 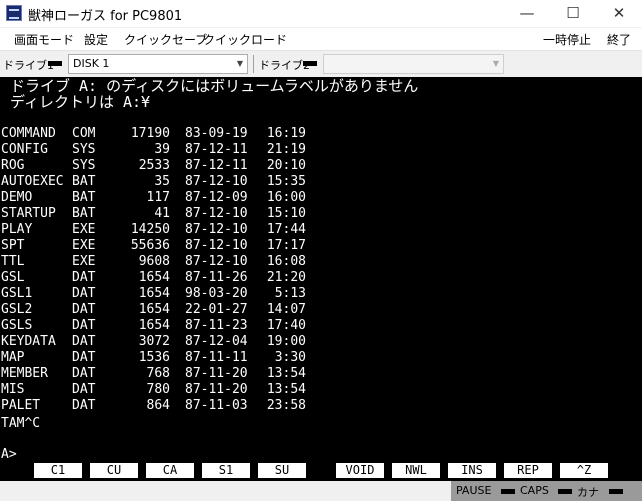 What do you see at coordinates (13, 357) in the screenshot?
I see `file-name: MAP` at bounding box center [13, 357].